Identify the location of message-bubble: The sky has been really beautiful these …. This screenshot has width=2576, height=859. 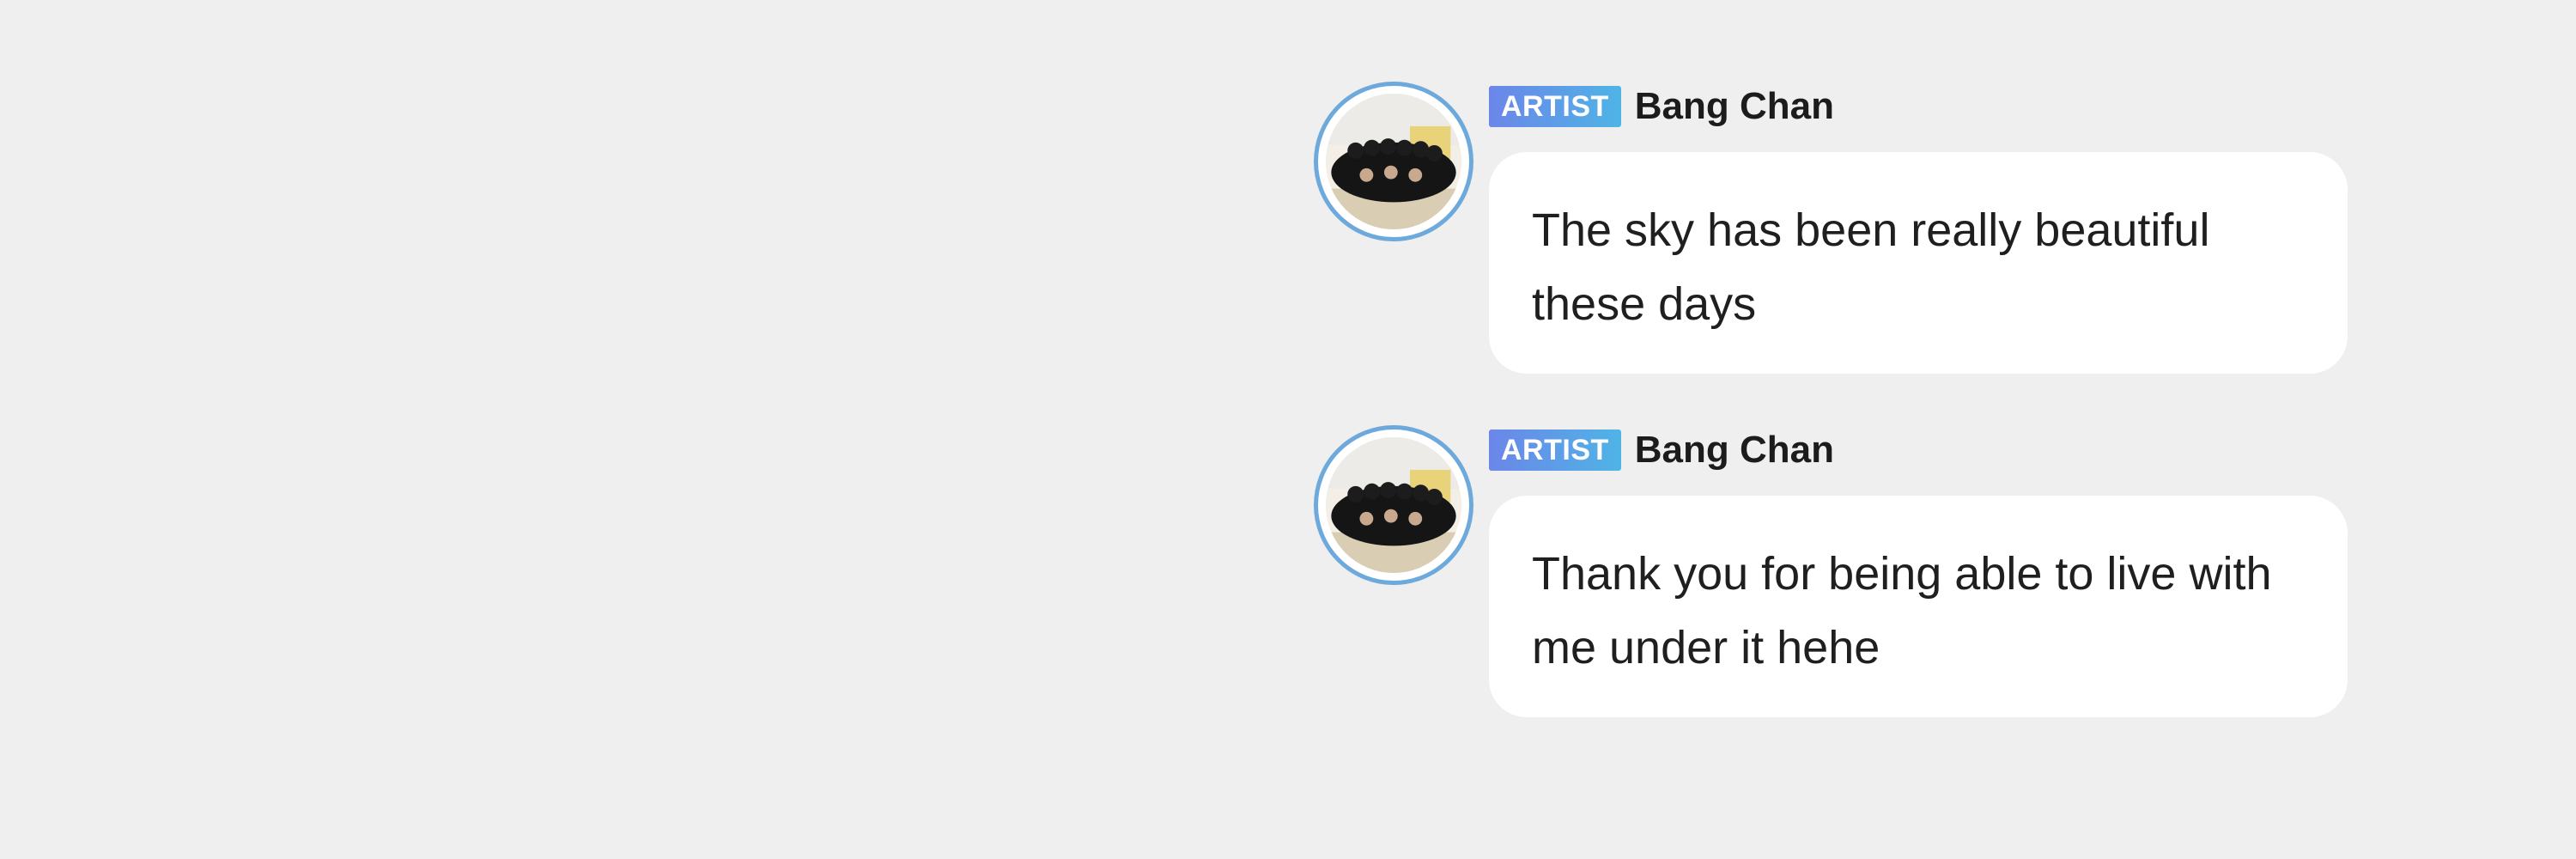
(1918, 263).